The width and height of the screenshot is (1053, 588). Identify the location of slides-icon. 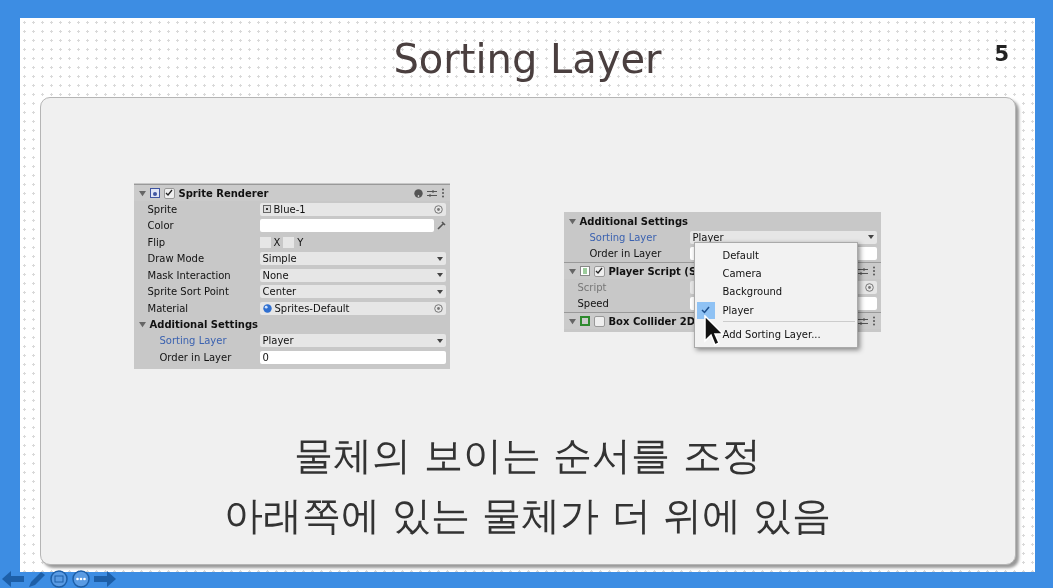
(59, 579).